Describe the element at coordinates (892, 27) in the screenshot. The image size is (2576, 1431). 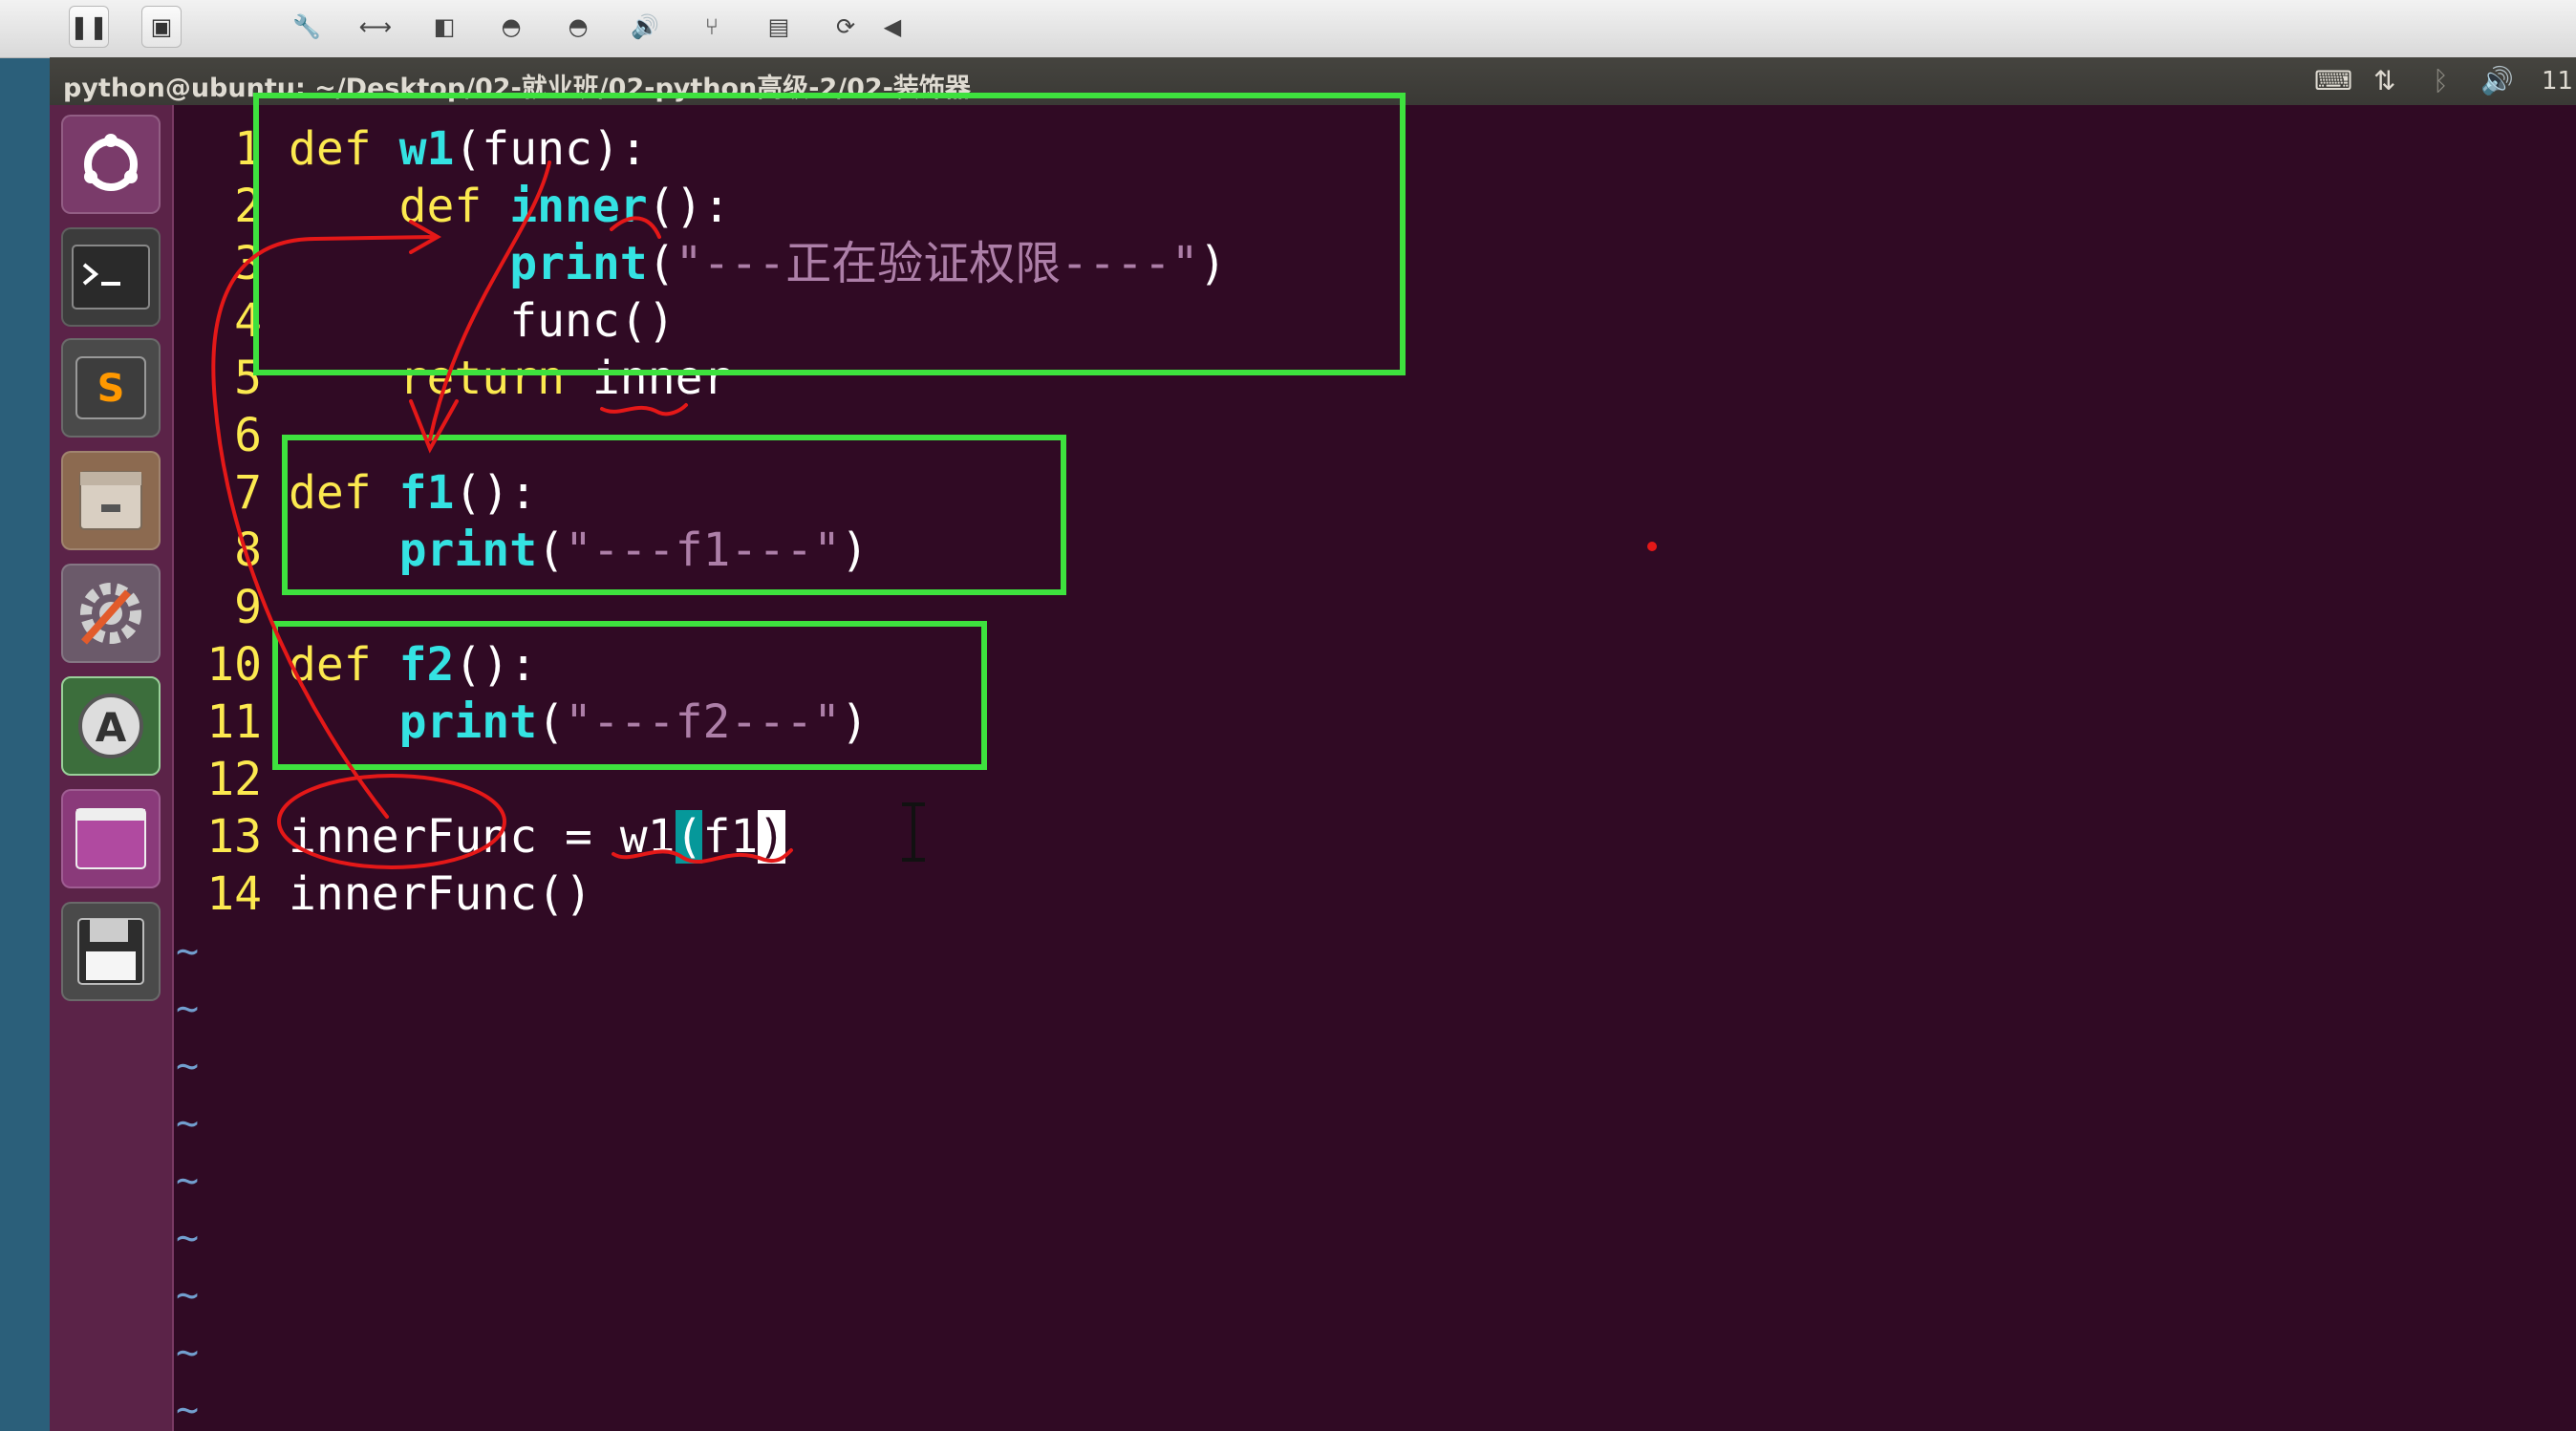
I see `collapse-arrow-icon: ◀` at that location.